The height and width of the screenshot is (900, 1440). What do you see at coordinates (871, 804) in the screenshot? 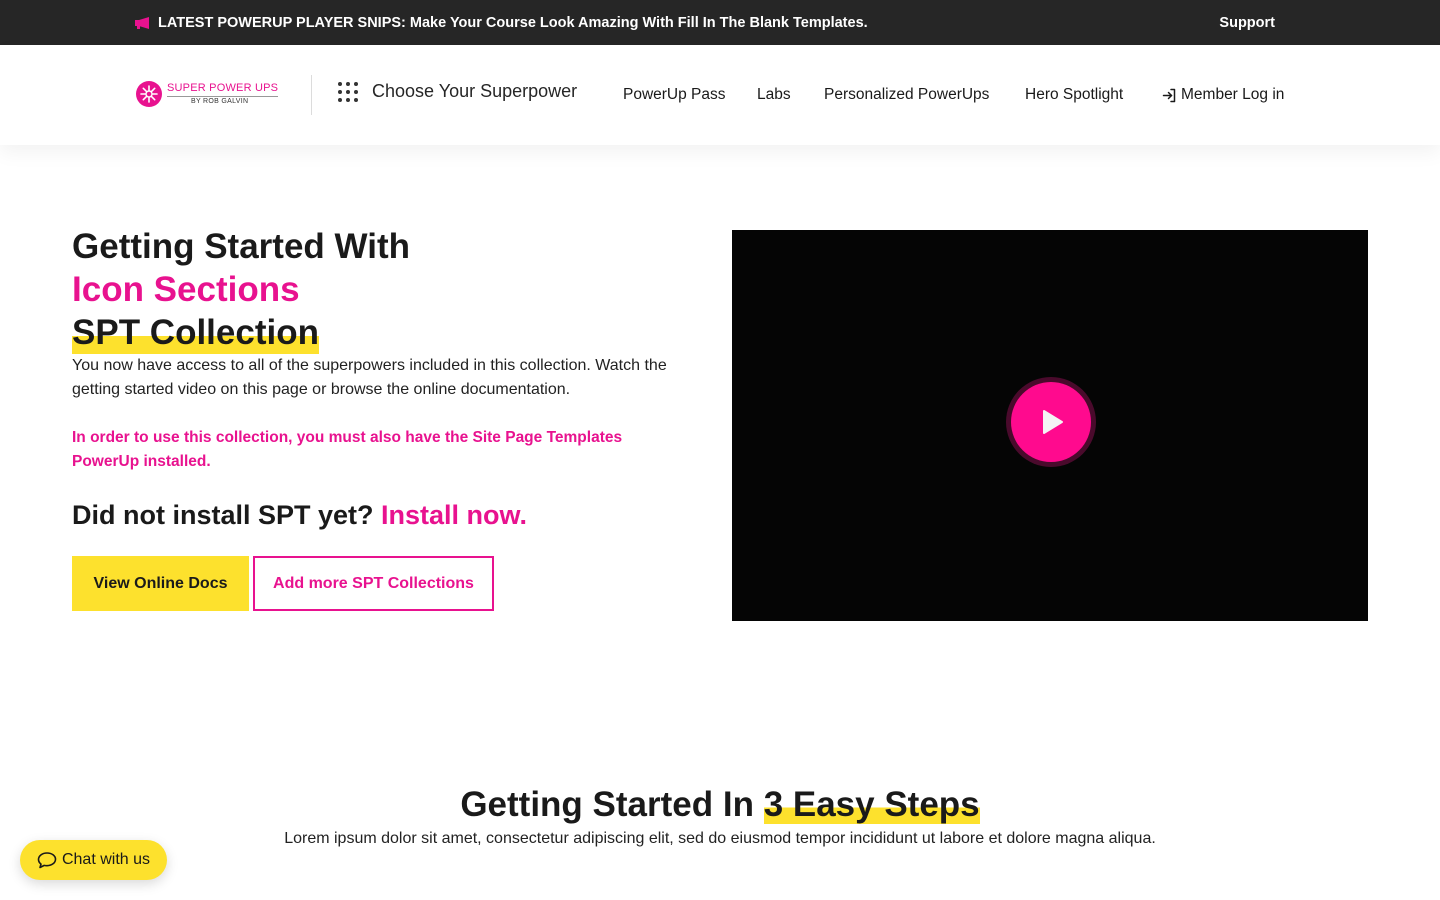
I see `steps-title-highlight: 3 Easy Steps` at bounding box center [871, 804].